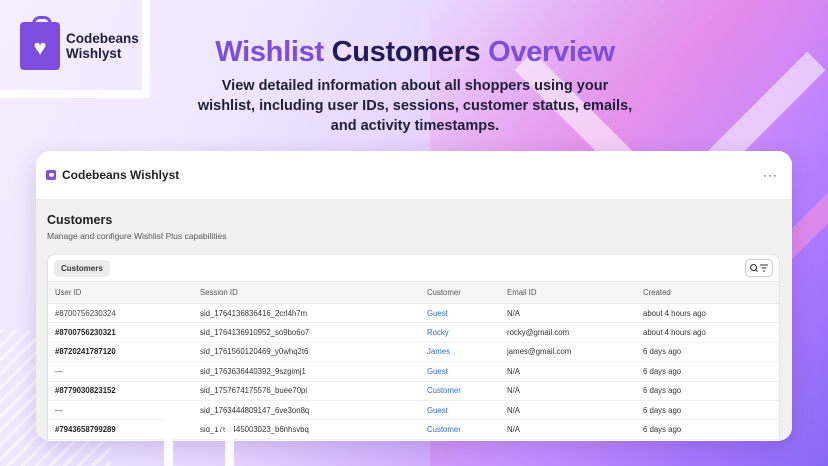 This screenshot has height=466, width=828. I want to click on more-options-button: ···, so click(770, 175).